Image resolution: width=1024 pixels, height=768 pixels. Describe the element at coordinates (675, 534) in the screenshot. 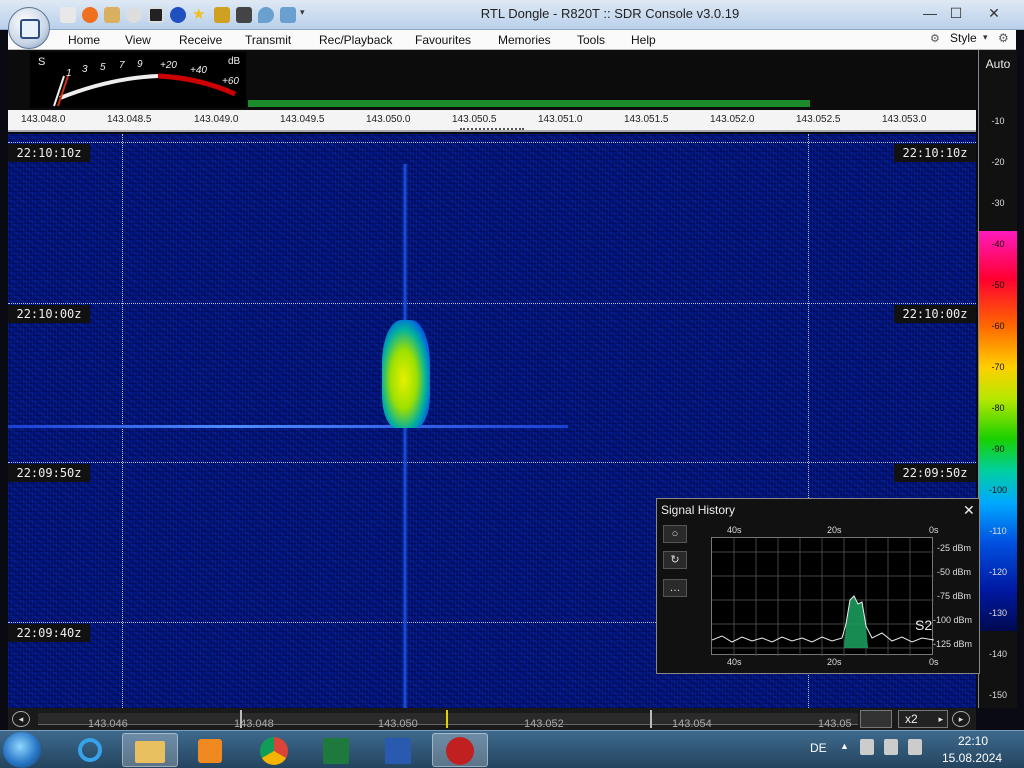

I see `record-button: ○` at that location.